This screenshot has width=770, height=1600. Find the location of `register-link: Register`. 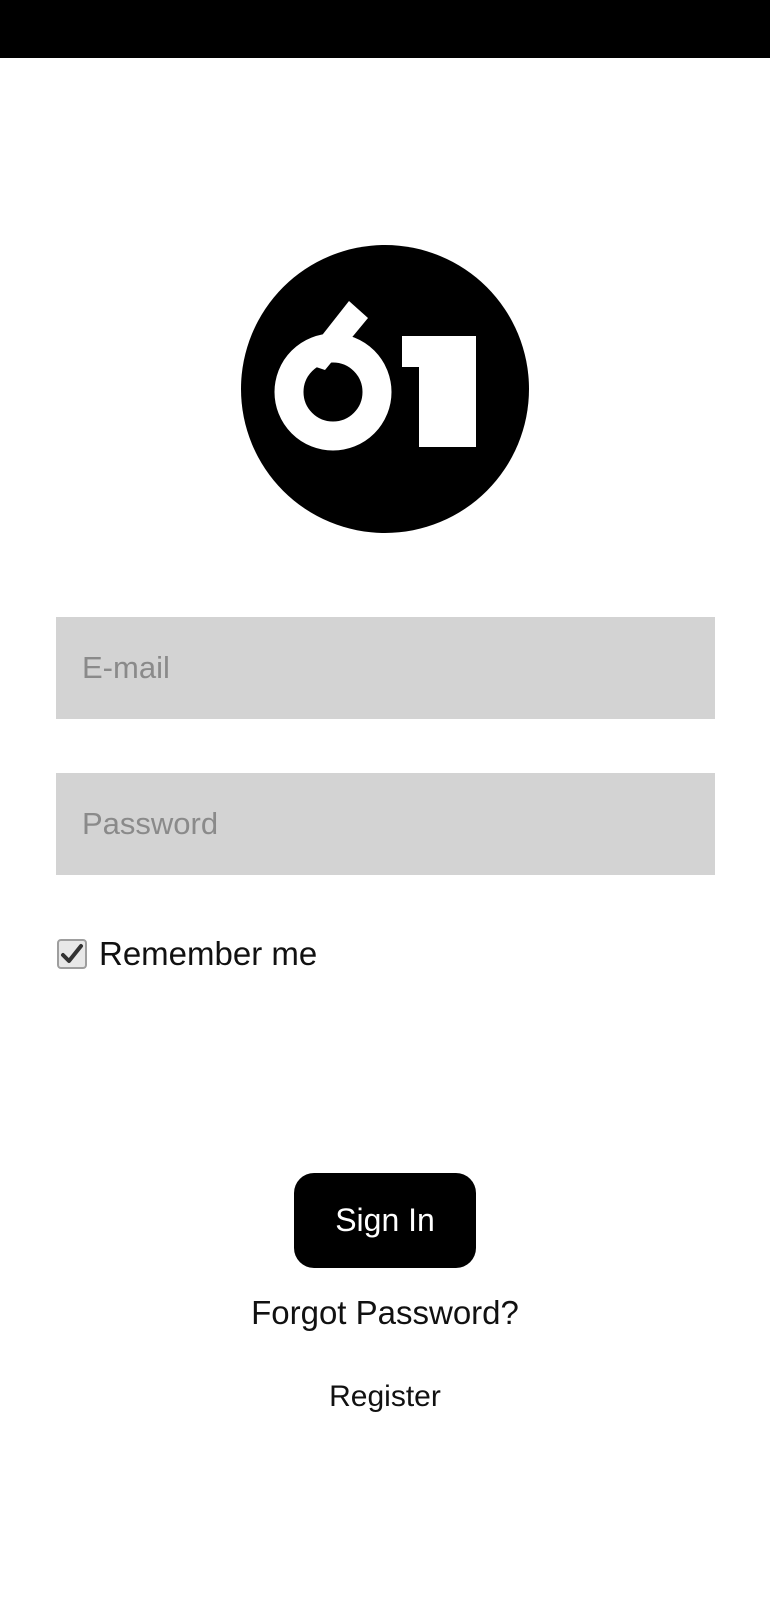

register-link: Register is located at coordinates (385, 1397).